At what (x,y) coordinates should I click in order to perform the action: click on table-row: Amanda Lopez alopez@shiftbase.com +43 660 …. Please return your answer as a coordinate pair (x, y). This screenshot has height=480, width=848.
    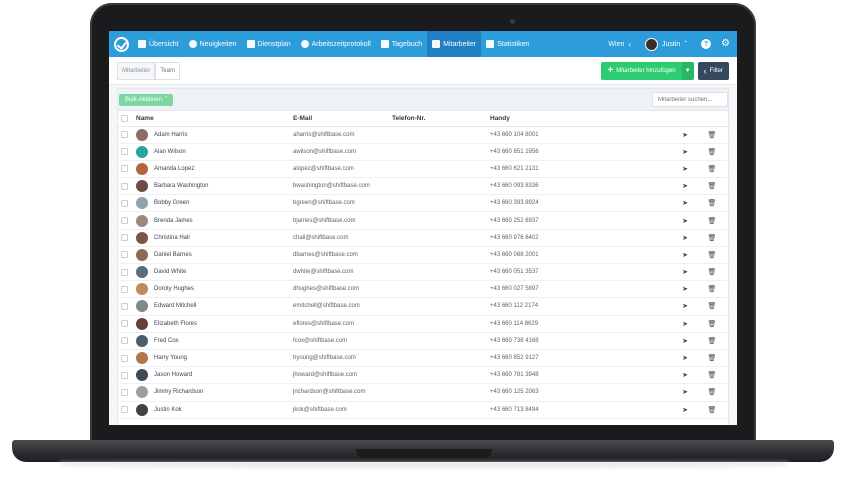
    Looking at the image, I should click on (424, 169).